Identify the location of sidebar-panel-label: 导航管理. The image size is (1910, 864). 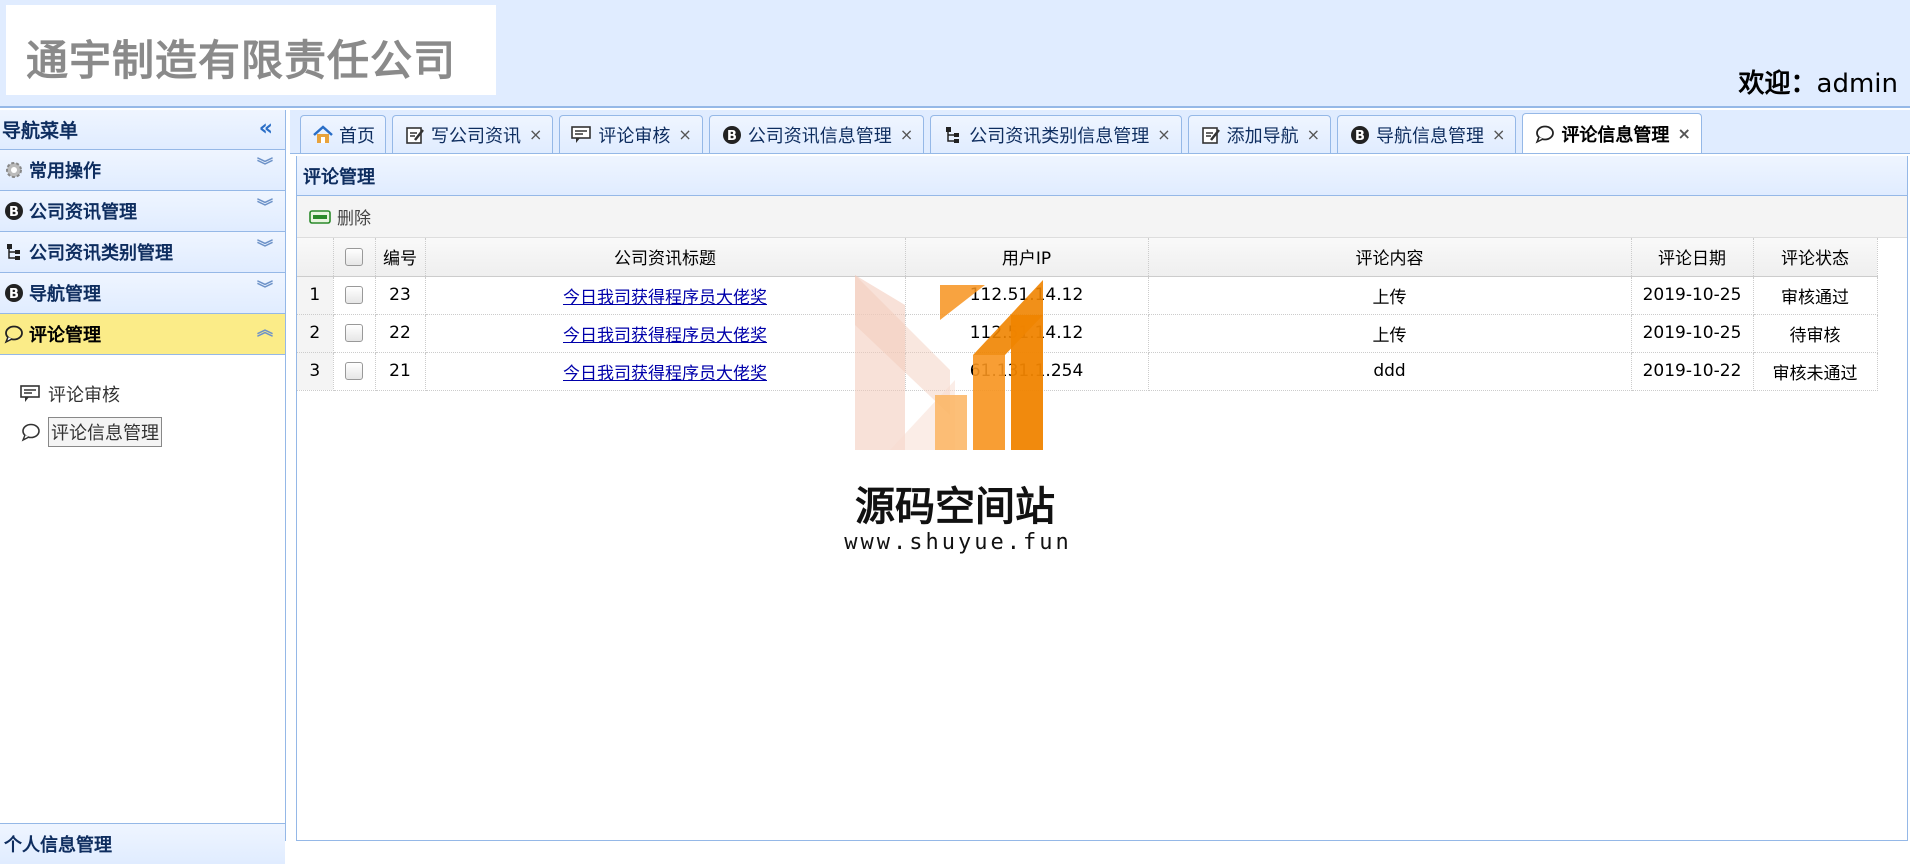
(65, 294).